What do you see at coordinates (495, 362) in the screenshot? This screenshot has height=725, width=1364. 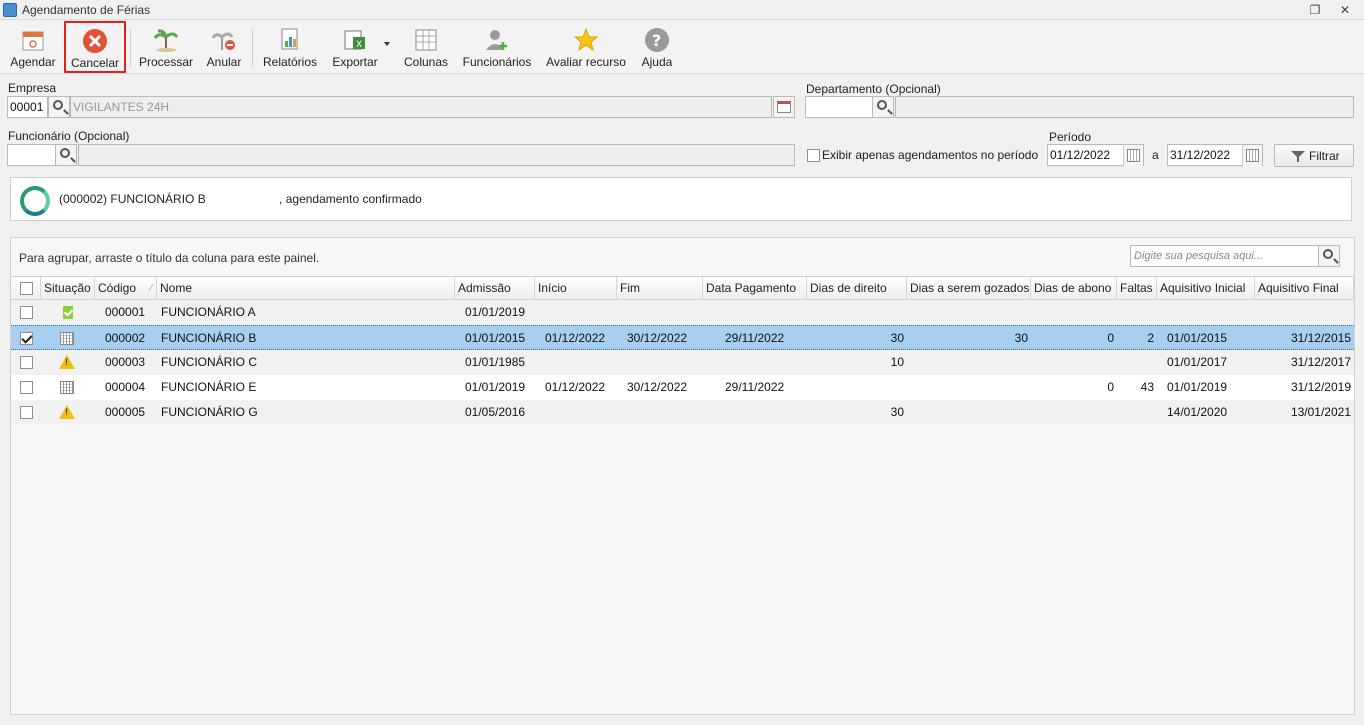 I see `cell-admissao: 01/01/1985` at bounding box center [495, 362].